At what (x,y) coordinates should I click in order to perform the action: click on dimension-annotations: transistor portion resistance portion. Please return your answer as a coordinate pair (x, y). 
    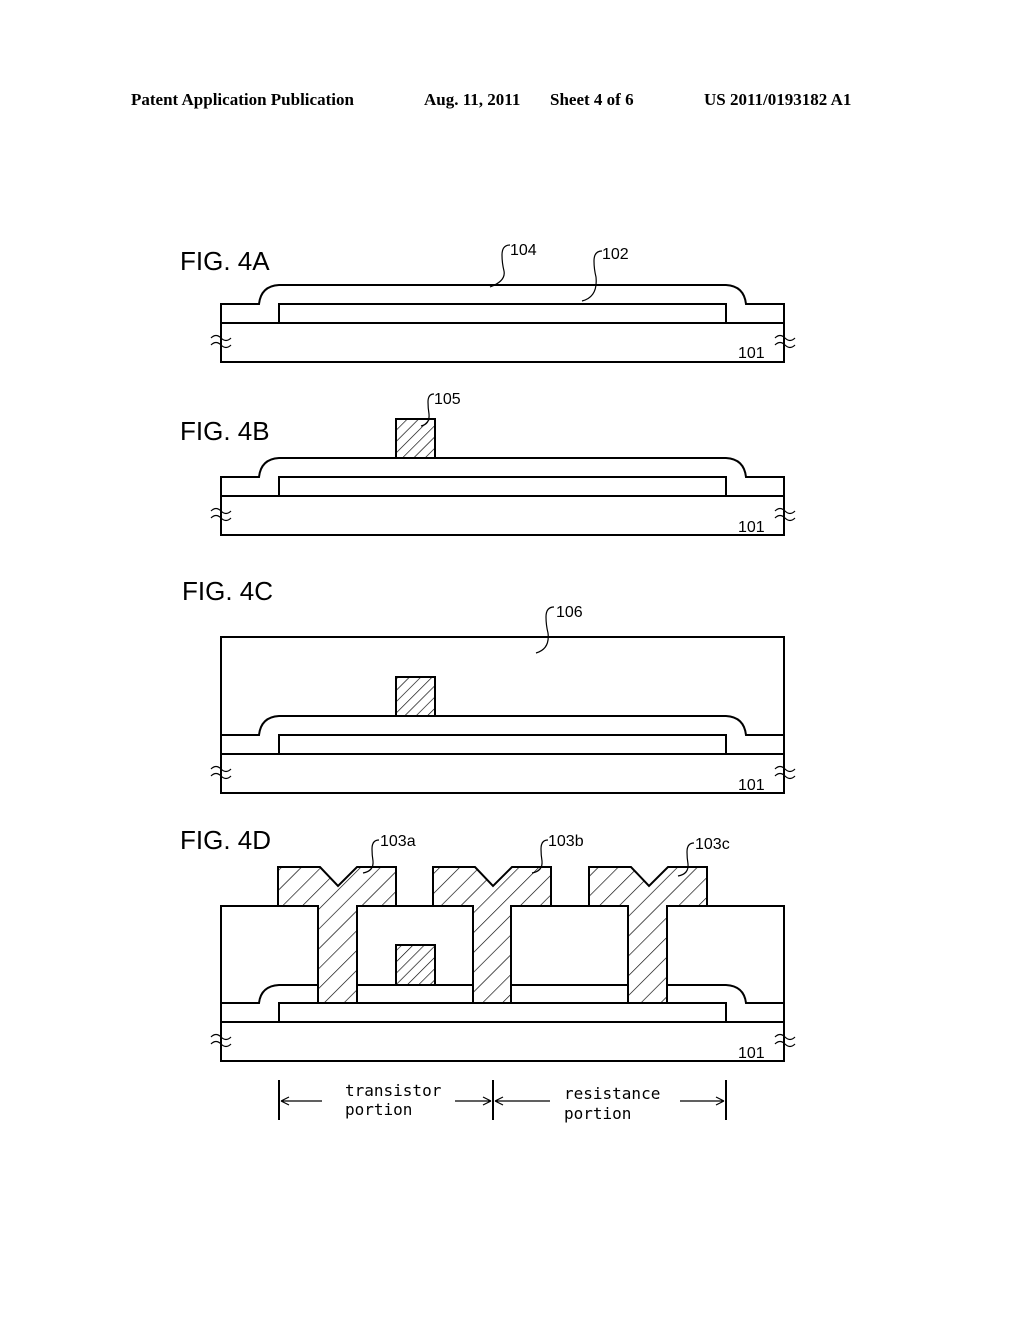
    Looking at the image, I should click on (502, 1101).